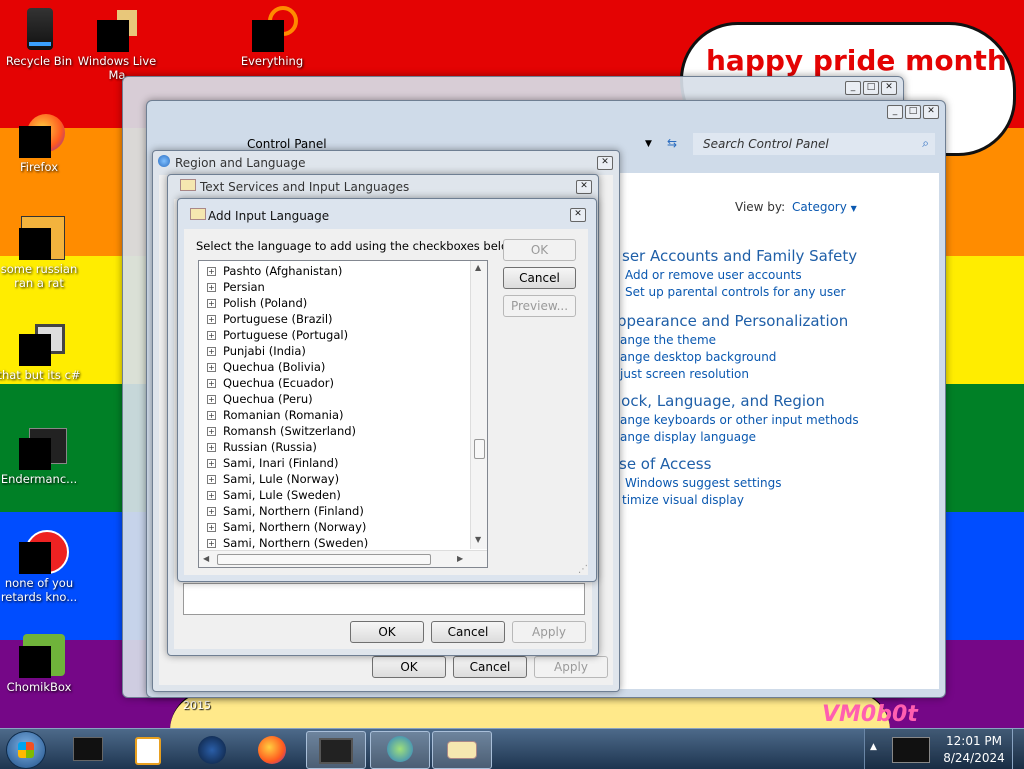 The width and height of the screenshot is (1024, 769). What do you see at coordinates (334, 383) in the screenshot?
I see `language-item: + Quechua (Ecuador)` at bounding box center [334, 383].